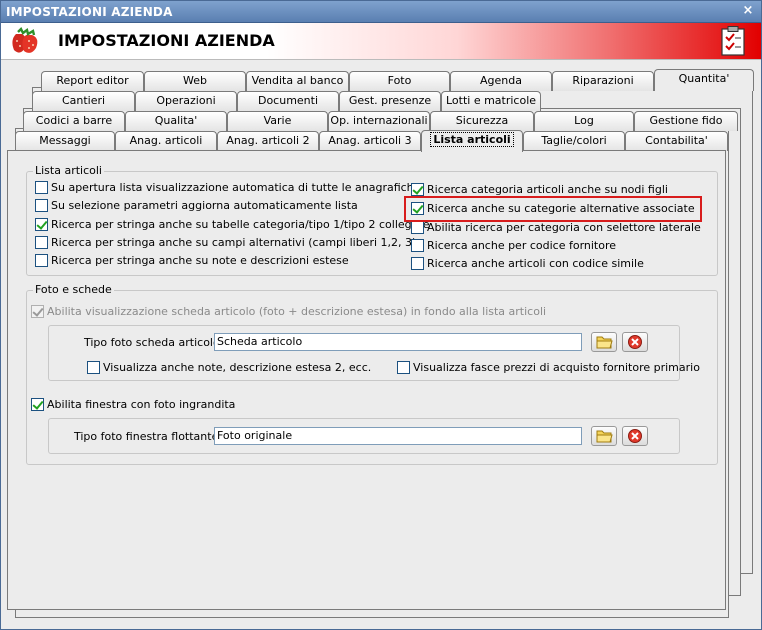  What do you see at coordinates (733, 41) in the screenshot?
I see `checklist-icon` at bounding box center [733, 41].